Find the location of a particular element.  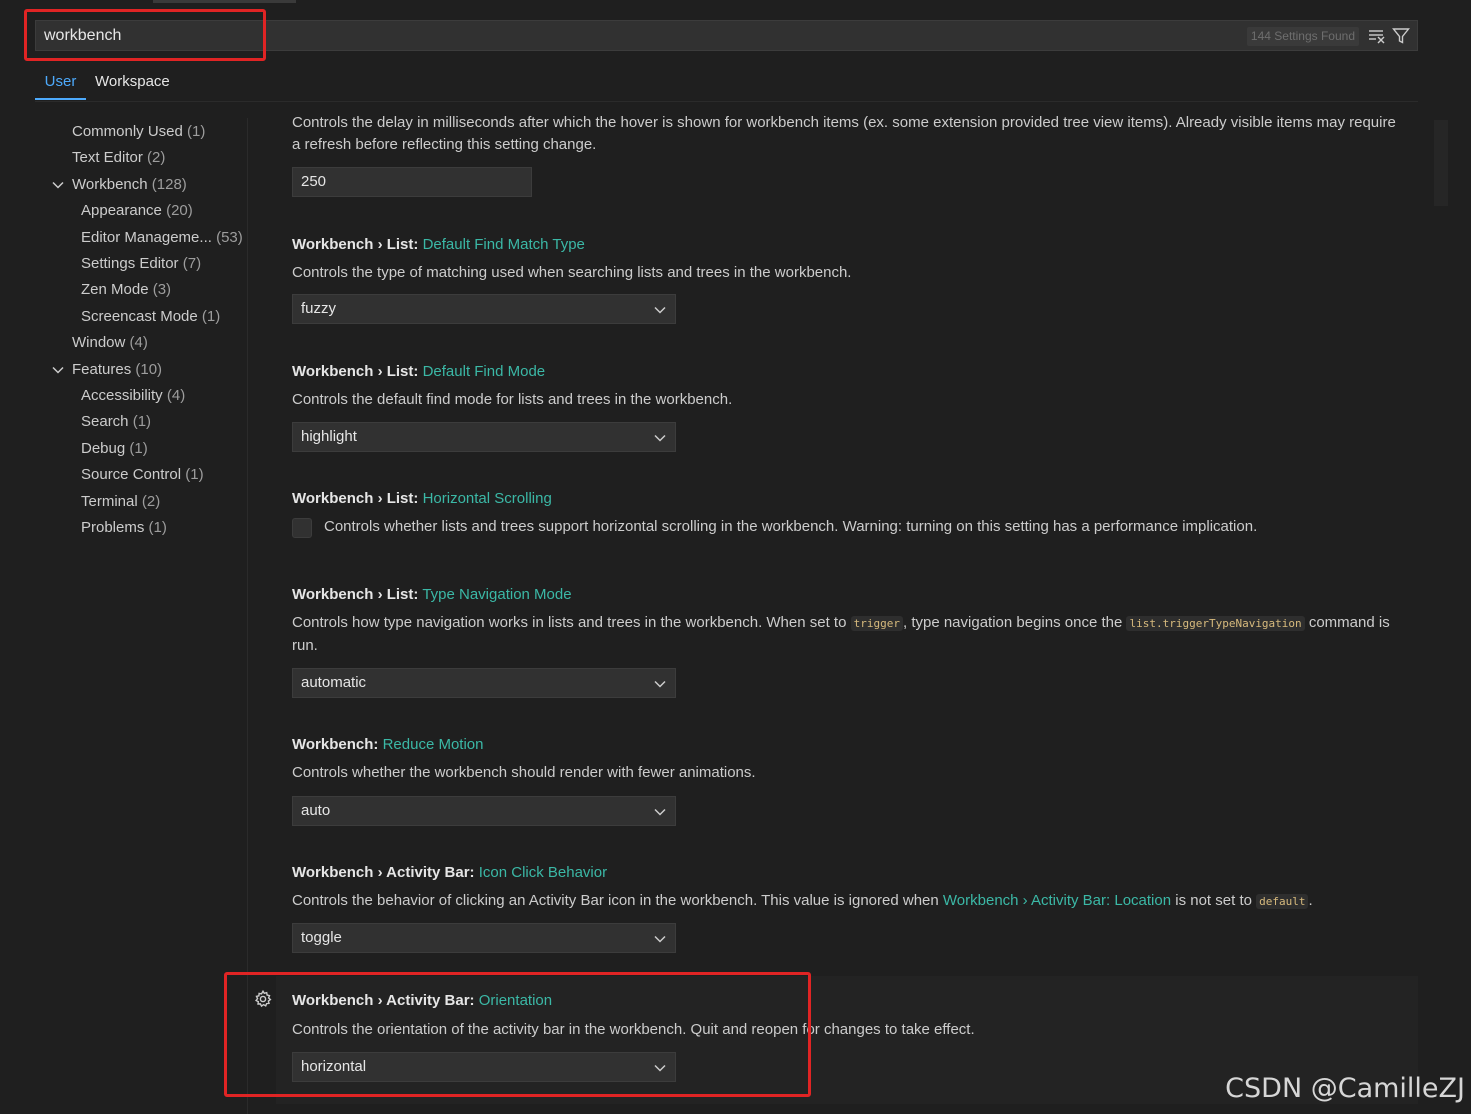

activity-bar-location-link: Workbench › Activity Bar: Location is located at coordinates (1057, 900).